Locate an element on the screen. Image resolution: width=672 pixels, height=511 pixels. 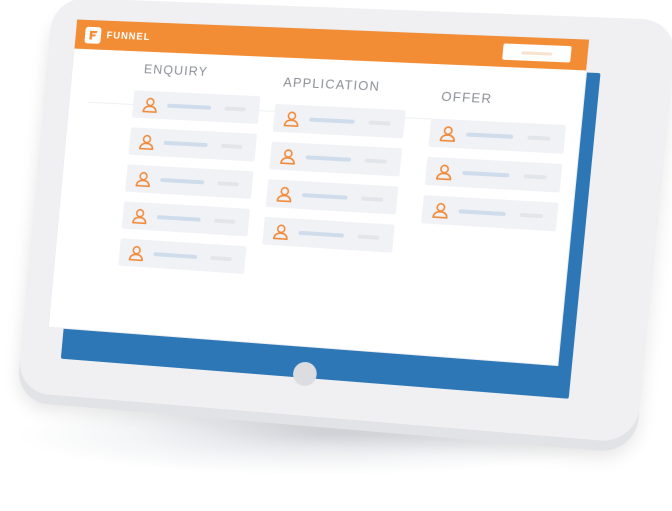
column-title-enquiry: ENQUIRY is located at coordinates (176, 70).